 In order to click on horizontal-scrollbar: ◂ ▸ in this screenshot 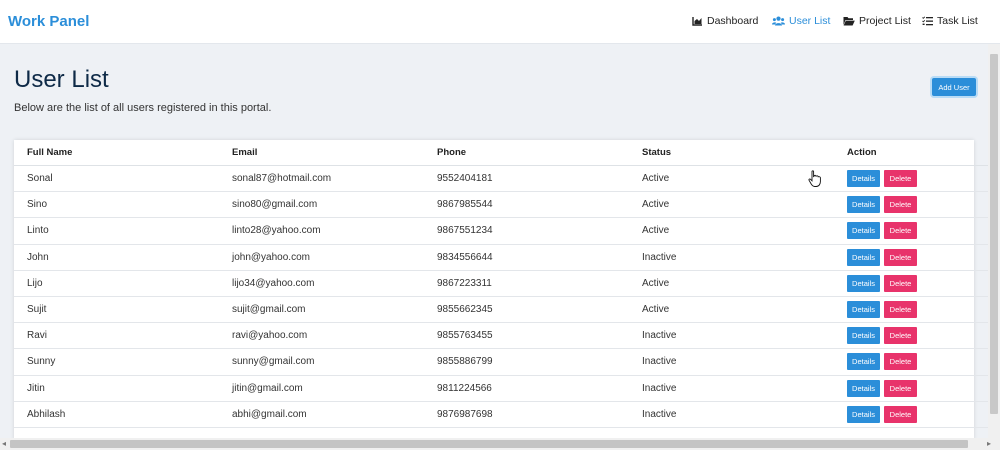, I will do `click(500, 444)`.